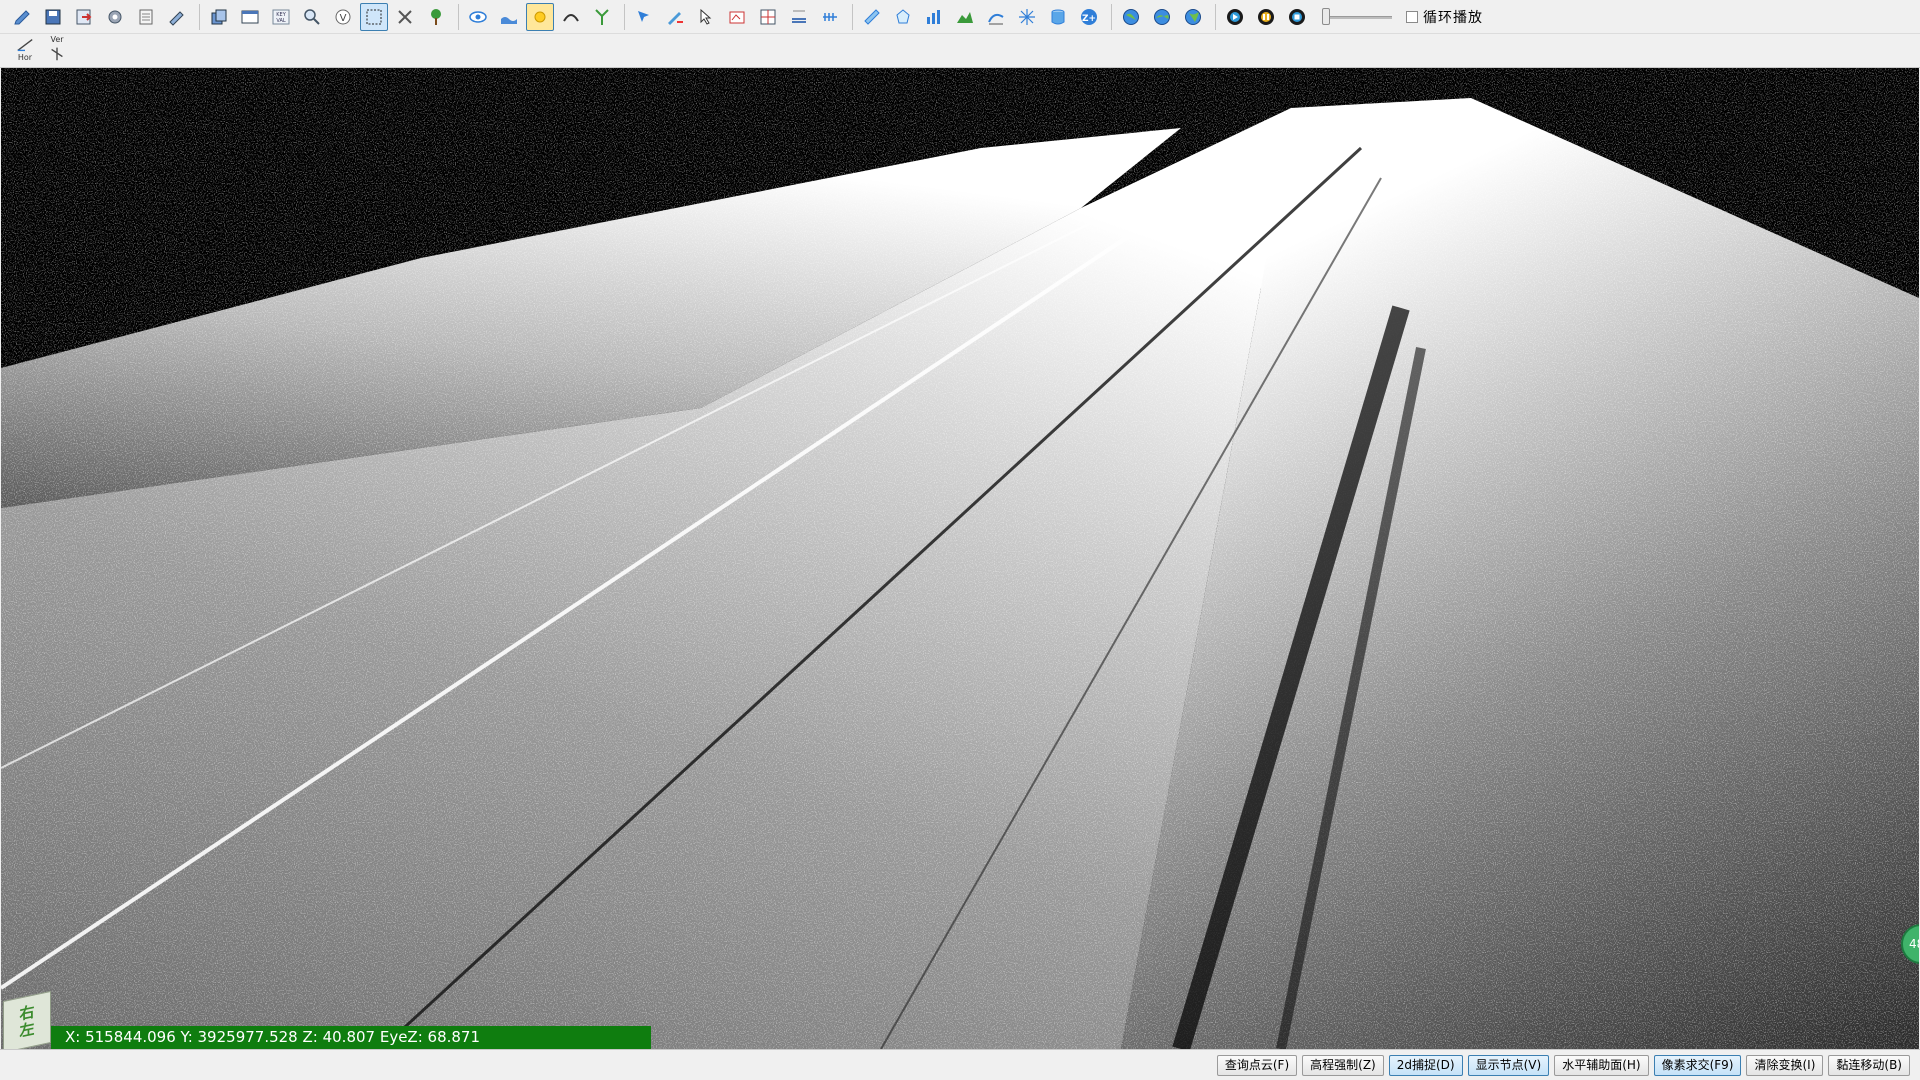  I want to click on water-button, so click(509, 17).